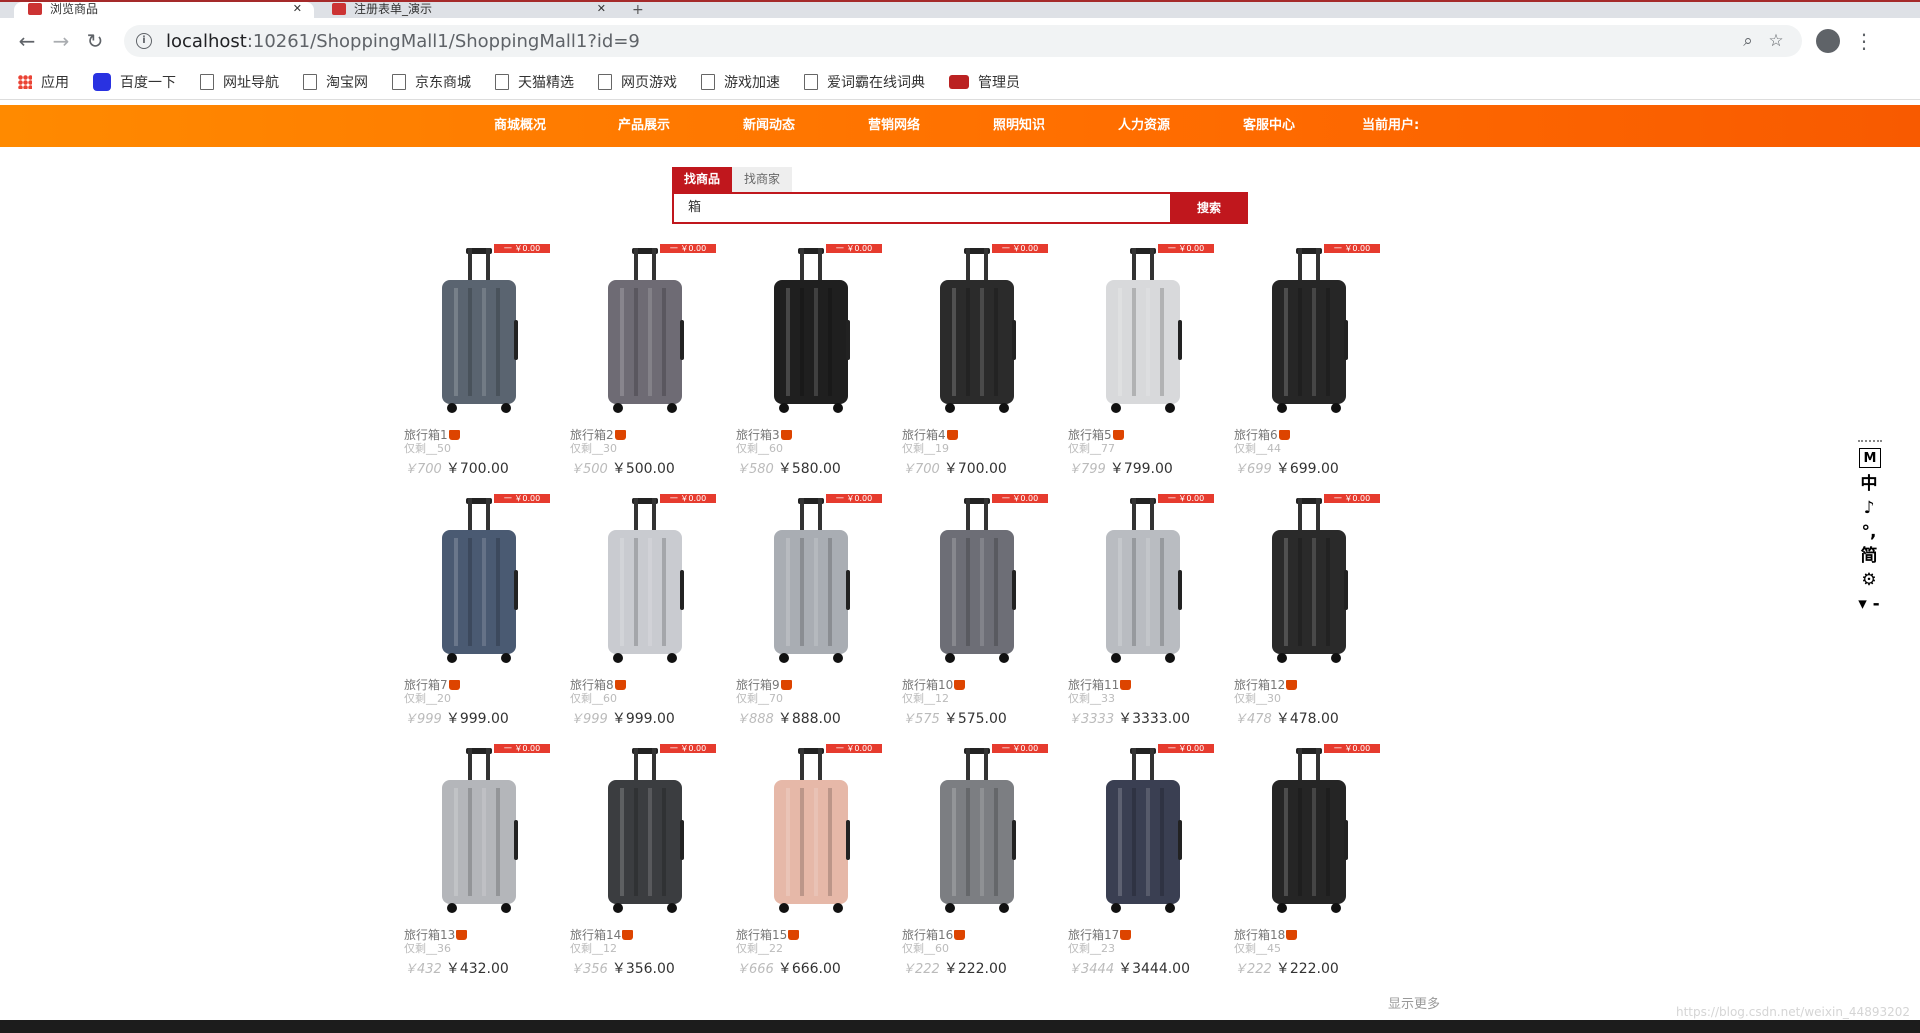 The image size is (1920, 1033). What do you see at coordinates (894, 126) in the screenshot?
I see `nav-item-marketing: 营销网络` at bounding box center [894, 126].